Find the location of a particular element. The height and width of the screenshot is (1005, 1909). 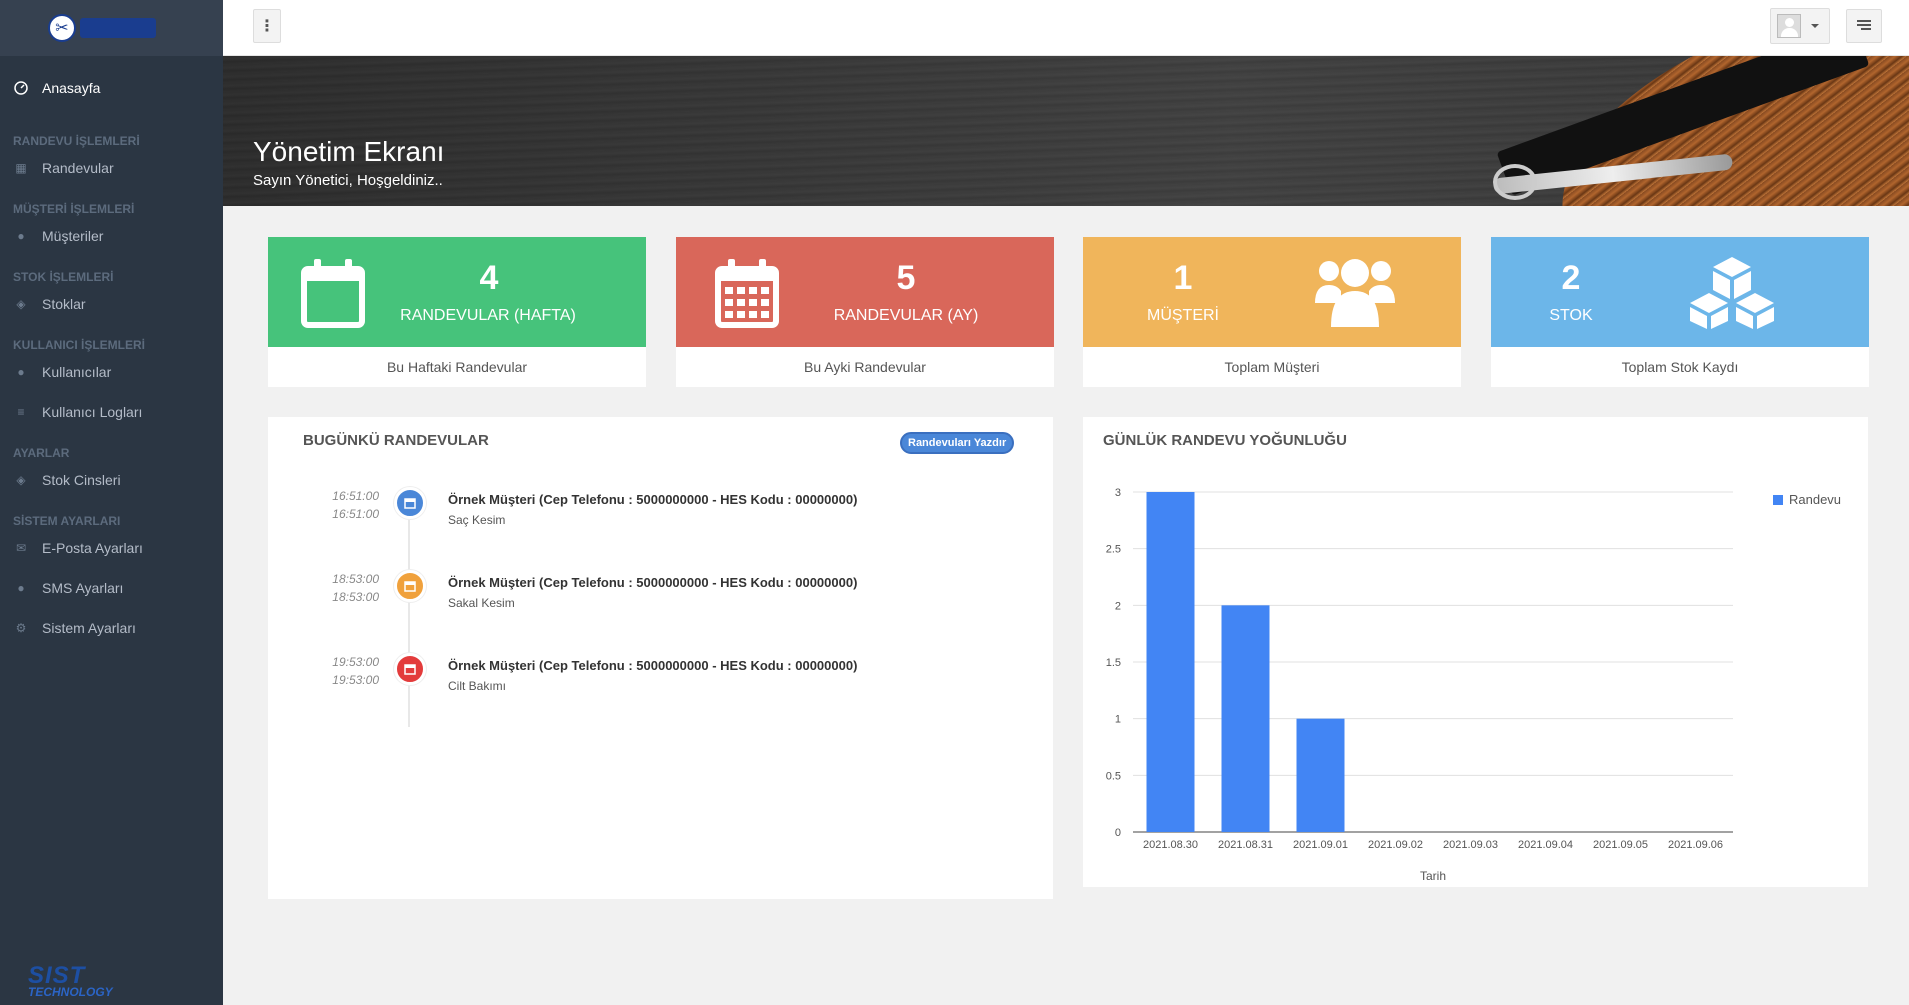

stat-tile-month: 5 RANDEVULAR (AY) Bu Ayki Randevular is located at coordinates (865, 312).